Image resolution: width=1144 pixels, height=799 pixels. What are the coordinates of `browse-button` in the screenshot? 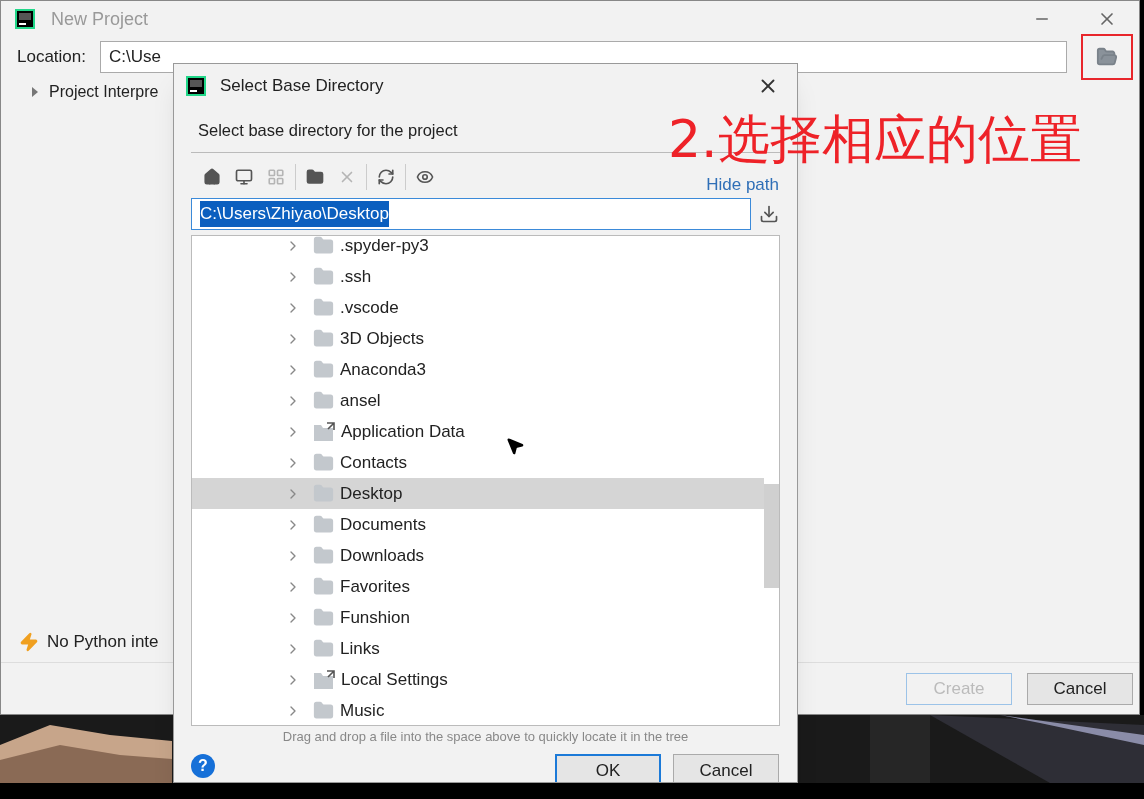 It's located at (1107, 57).